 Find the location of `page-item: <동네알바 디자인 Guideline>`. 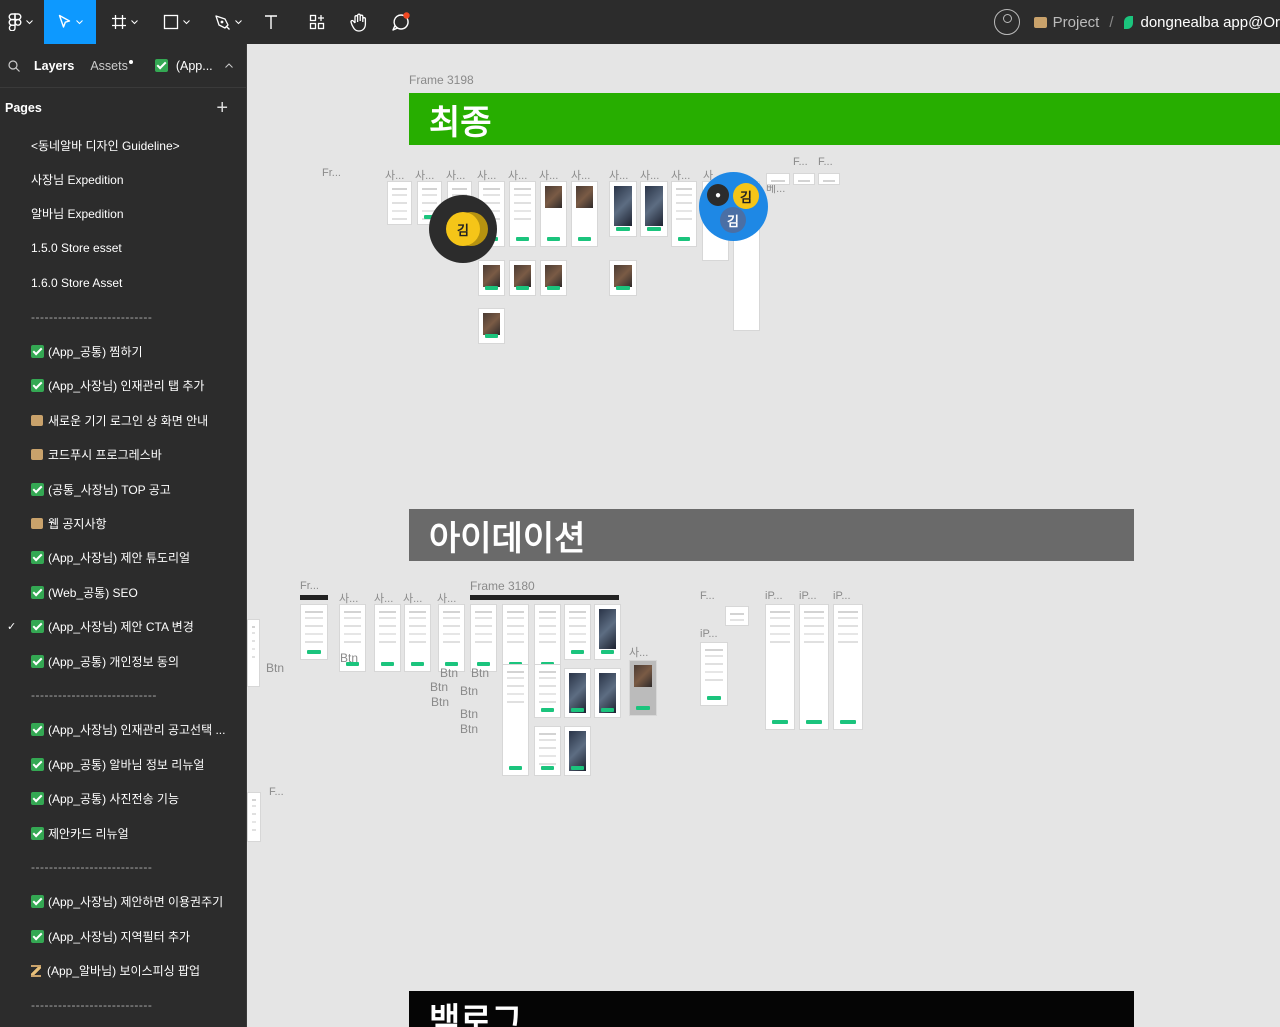

page-item: <동네알바 디자인 Guideline> is located at coordinates (123, 145).